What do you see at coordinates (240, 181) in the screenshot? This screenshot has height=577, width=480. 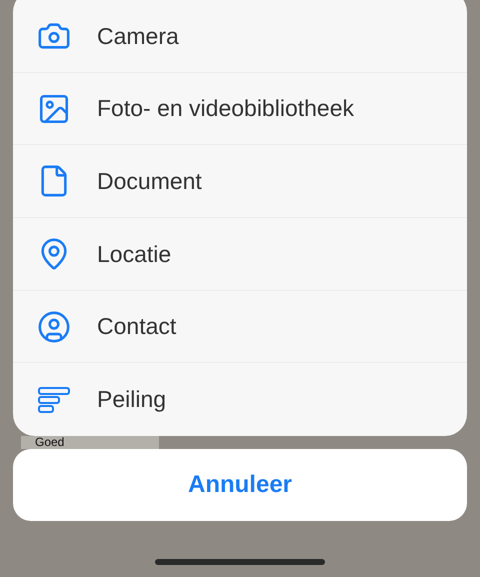 I see `menu-item: Document` at bounding box center [240, 181].